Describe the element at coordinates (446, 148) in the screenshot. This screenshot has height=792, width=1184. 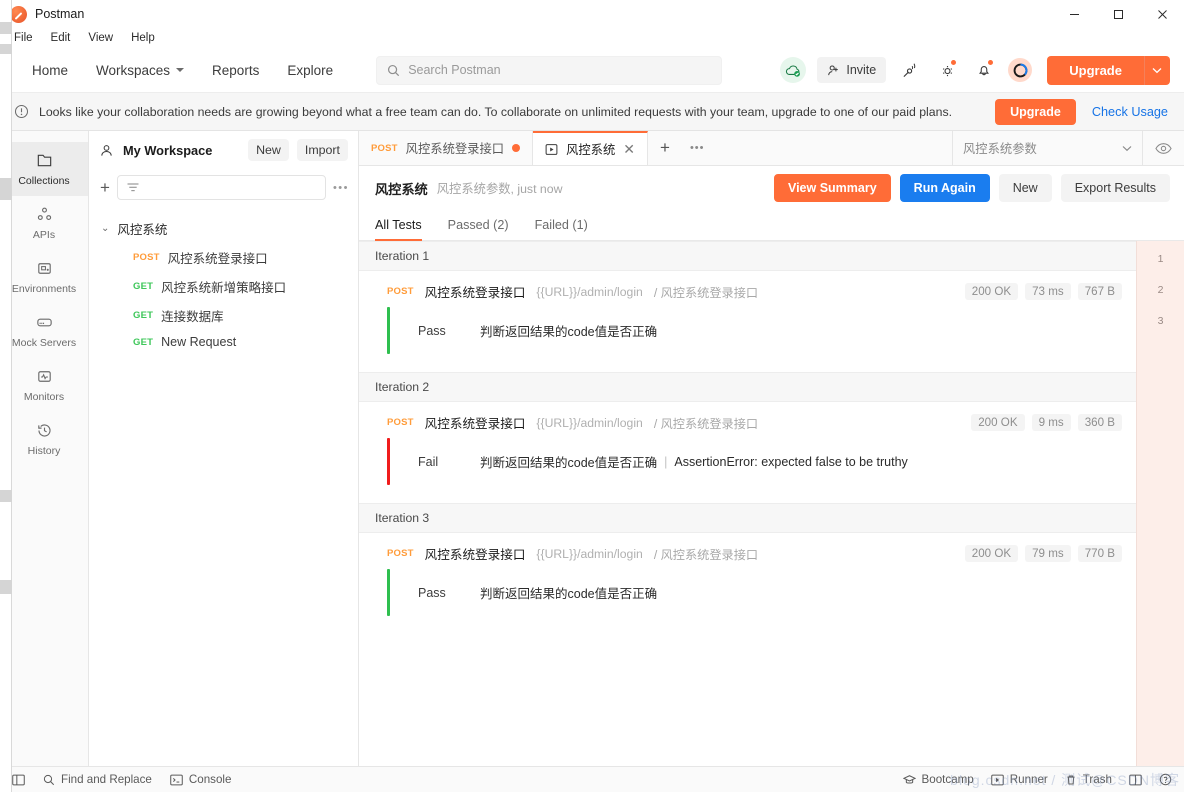
I see `tab-request-login: POST 风控系统登录接口` at that location.